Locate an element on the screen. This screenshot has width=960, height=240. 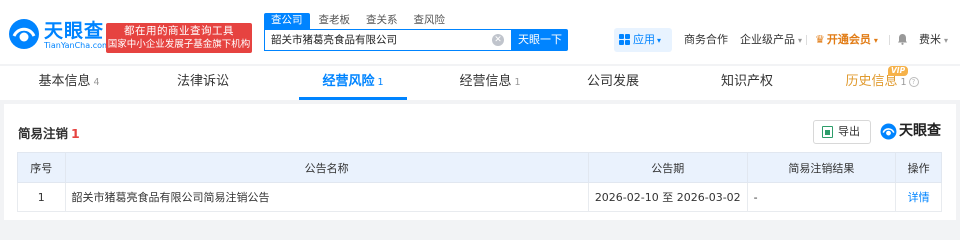
nav-user: 费米 ▾ is located at coordinates (933, 40).